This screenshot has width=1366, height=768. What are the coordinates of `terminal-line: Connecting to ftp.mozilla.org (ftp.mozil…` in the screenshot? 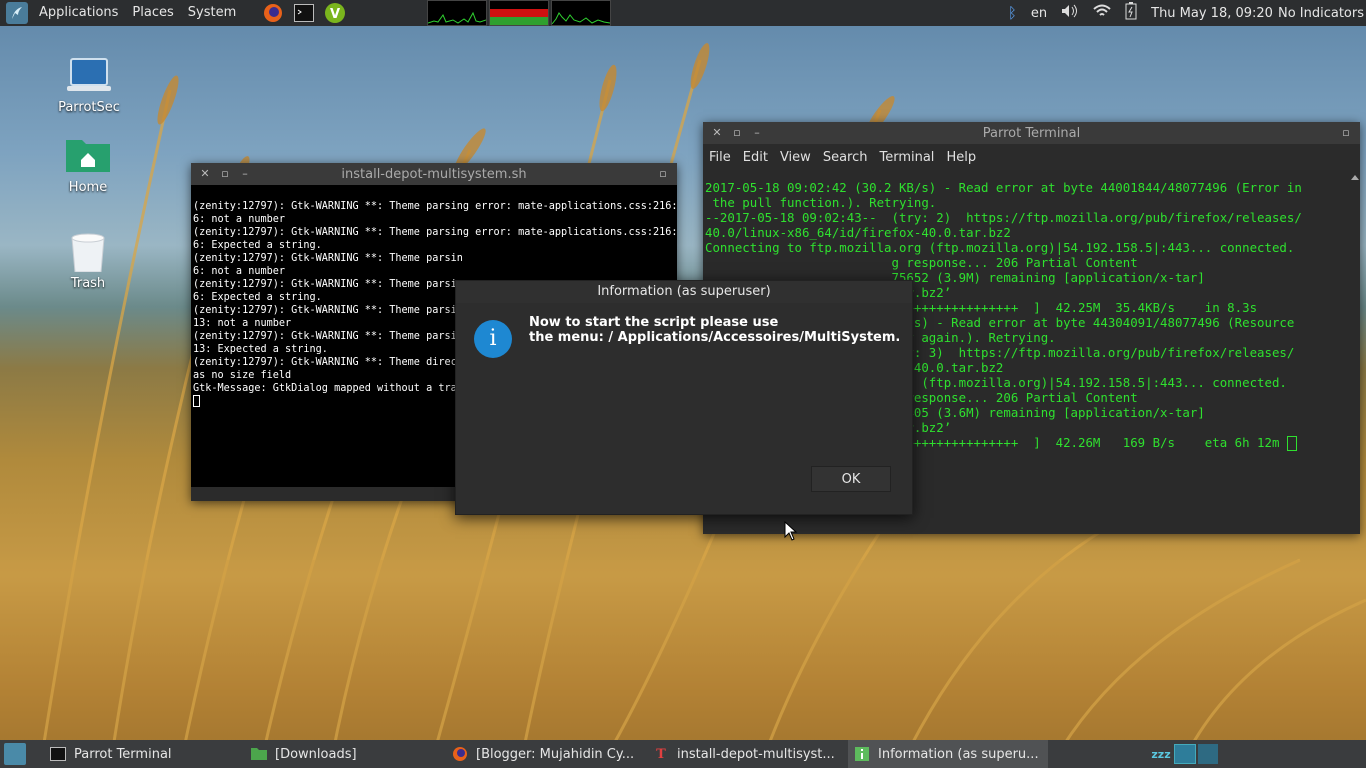 It's located at (1000, 247).